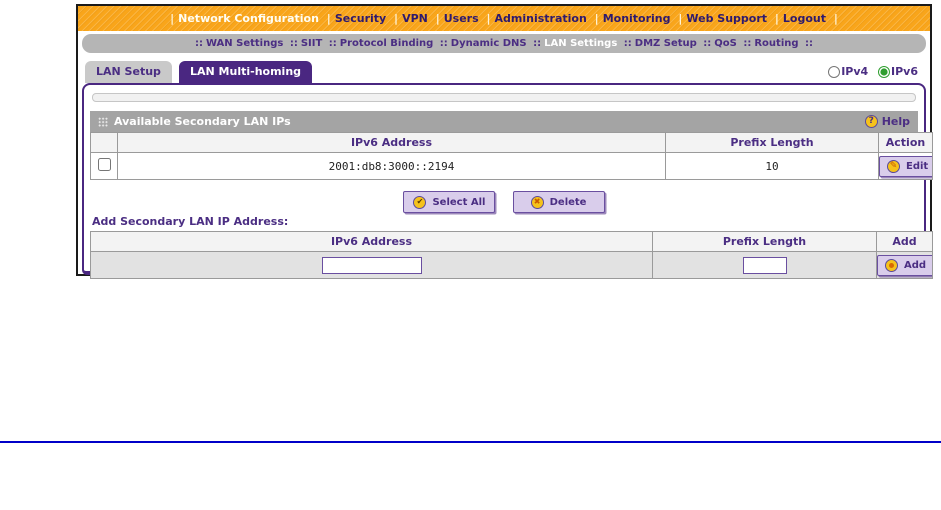  I want to click on ipv4-radio, so click(834, 71).